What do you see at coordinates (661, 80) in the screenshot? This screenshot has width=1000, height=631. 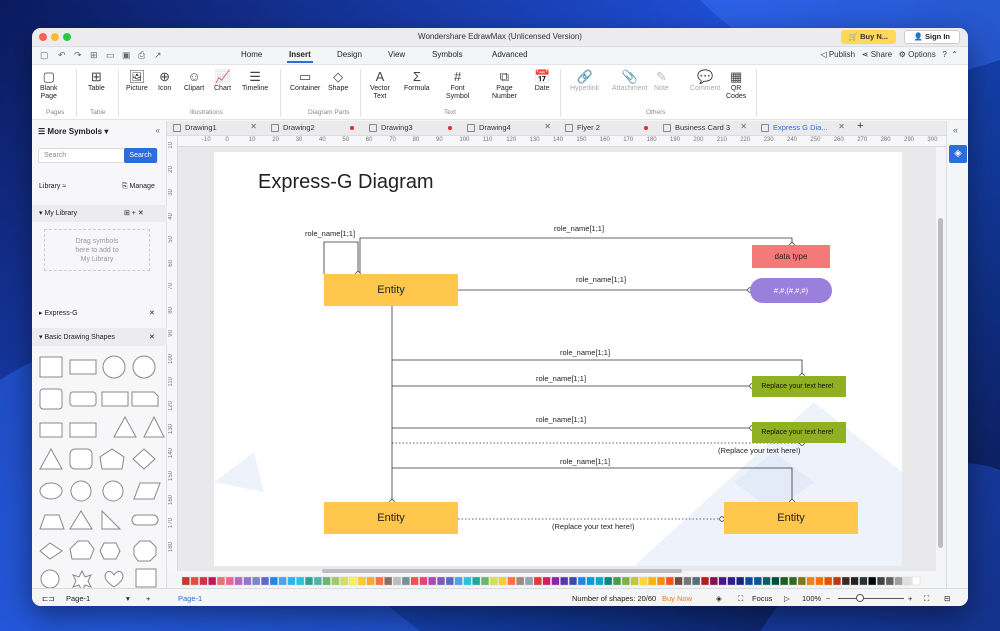 I see `note-button: ✎ Note` at bounding box center [661, 80].